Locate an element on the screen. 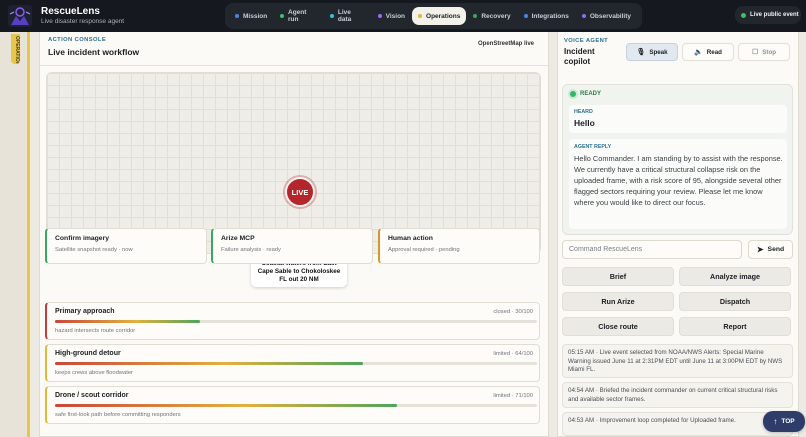 This screenshot has height=437, width=806. status-card-sub: Satellite snapshot ready · now is located at coordinates (94, 250).